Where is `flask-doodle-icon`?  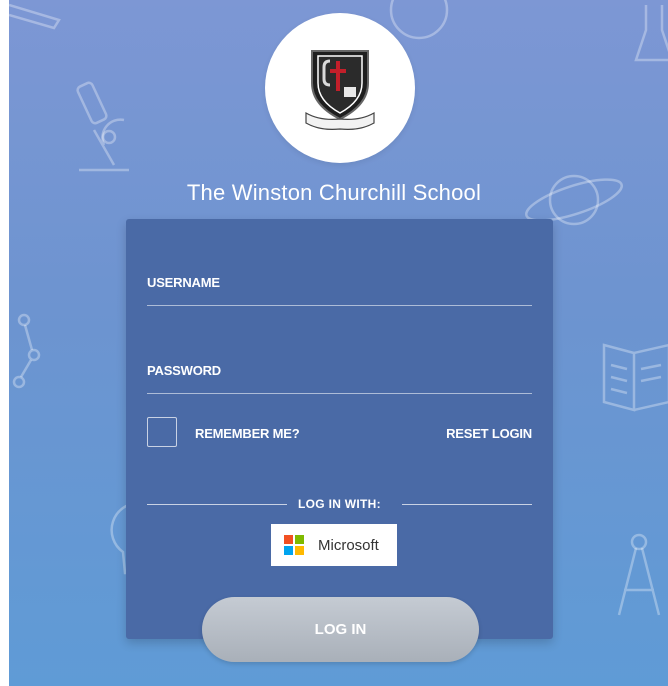
flask-doodle-icon is located at coordinates (651, 33).